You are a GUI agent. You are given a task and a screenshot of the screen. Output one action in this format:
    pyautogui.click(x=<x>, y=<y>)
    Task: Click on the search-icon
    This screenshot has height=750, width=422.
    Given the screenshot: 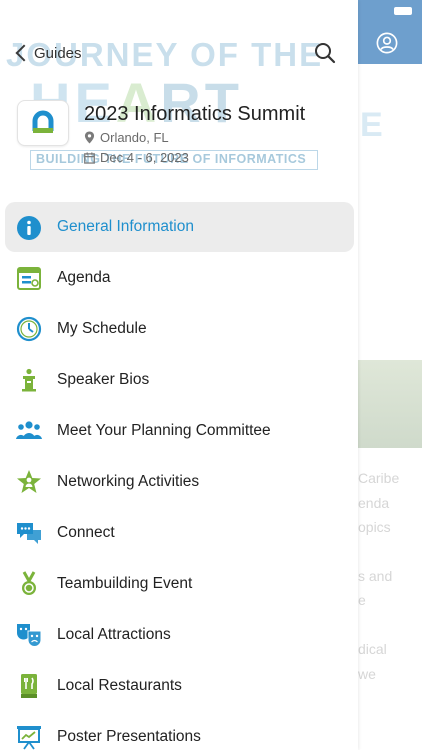 What is the action you would take?
    pyautogui.click(x=325, y=53)
    